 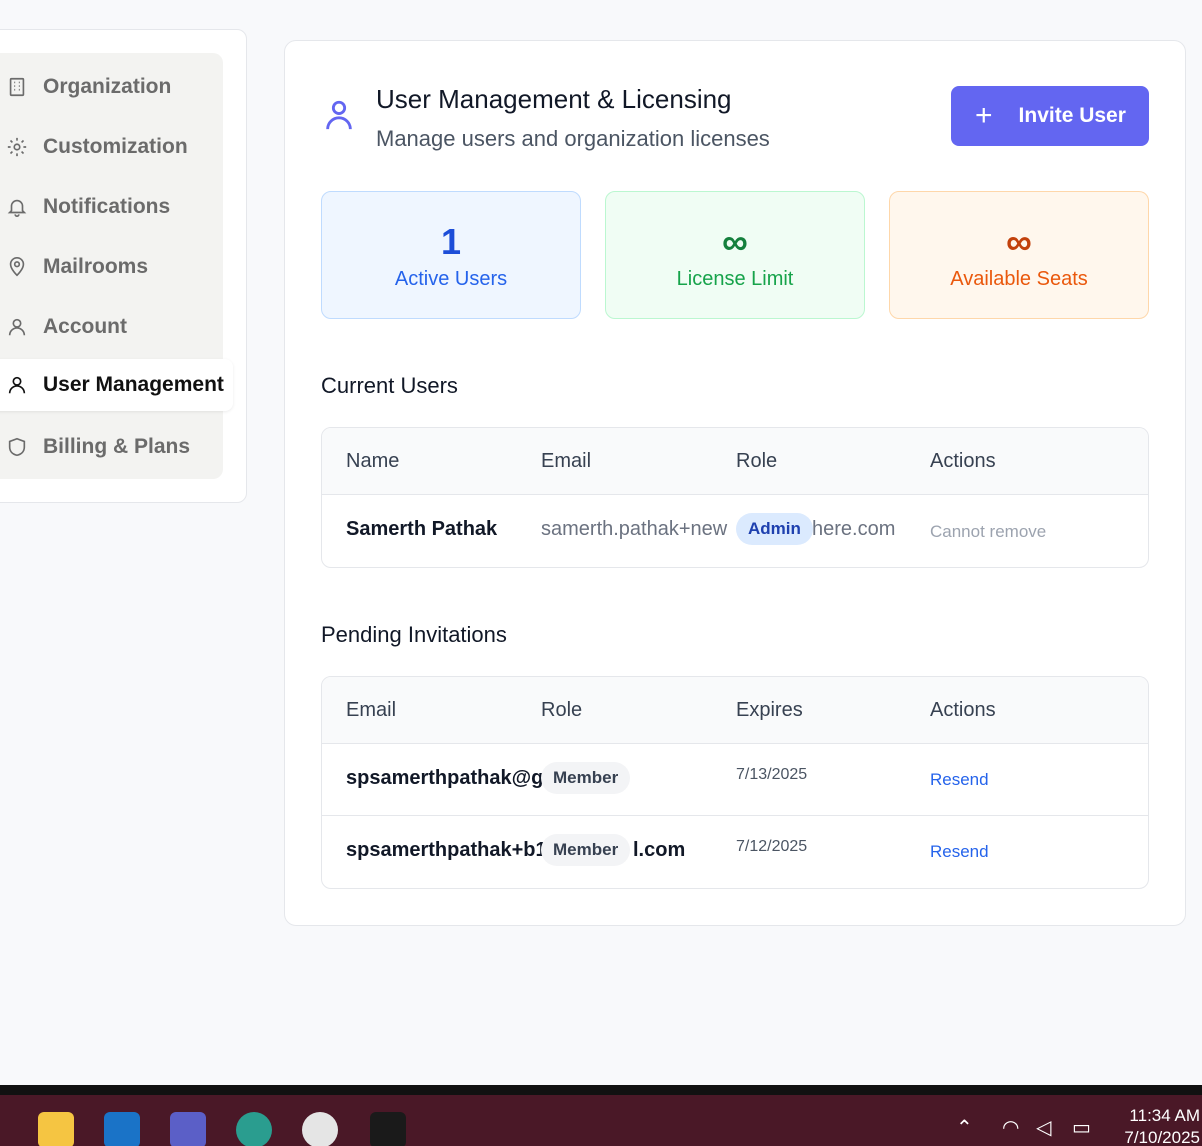 I want to click on pending-invitations-title: Pending Invitations, so click(x=414, y=634).